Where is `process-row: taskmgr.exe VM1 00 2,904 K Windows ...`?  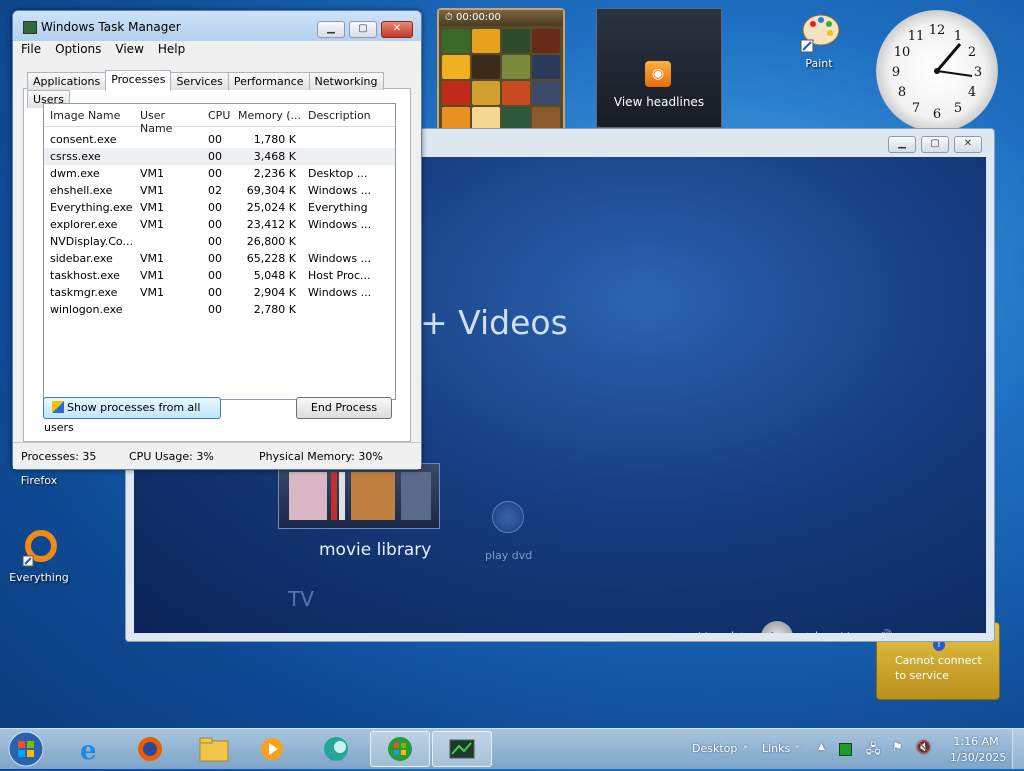 process-row: taskmgr.exe VM1 00 2,904 K Windows ... is located at coordinates (219, 292).